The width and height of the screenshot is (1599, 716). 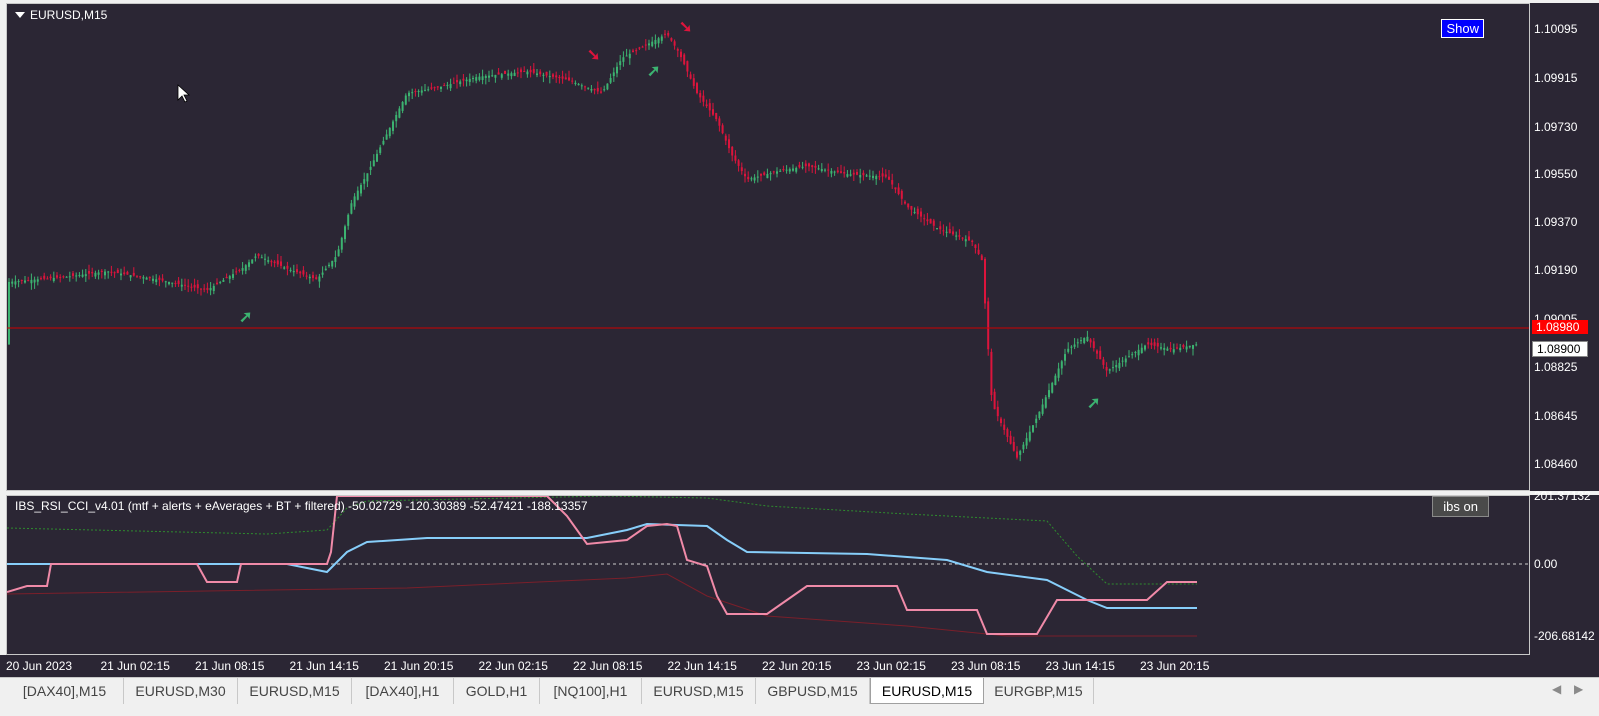 I want to click on price-tick-label: 1.08460, so click(x=1556, y=464).